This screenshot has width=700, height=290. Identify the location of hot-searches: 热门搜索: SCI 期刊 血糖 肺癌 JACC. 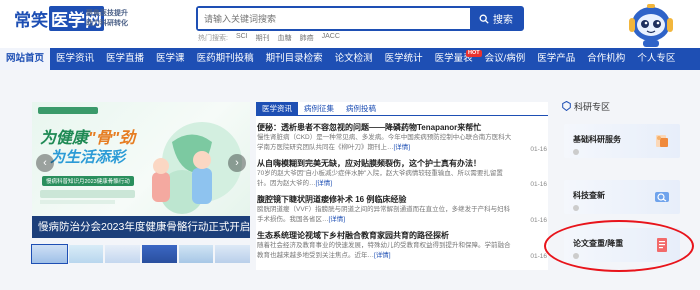
(269, 38).